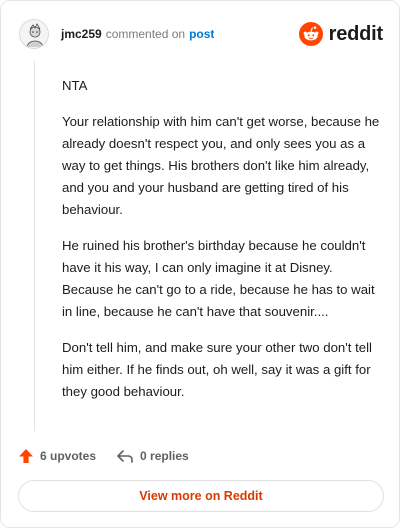  Describe the element at coordinates (125, 456) in the screenshot. I see `reply-arrow-icon` at that location.